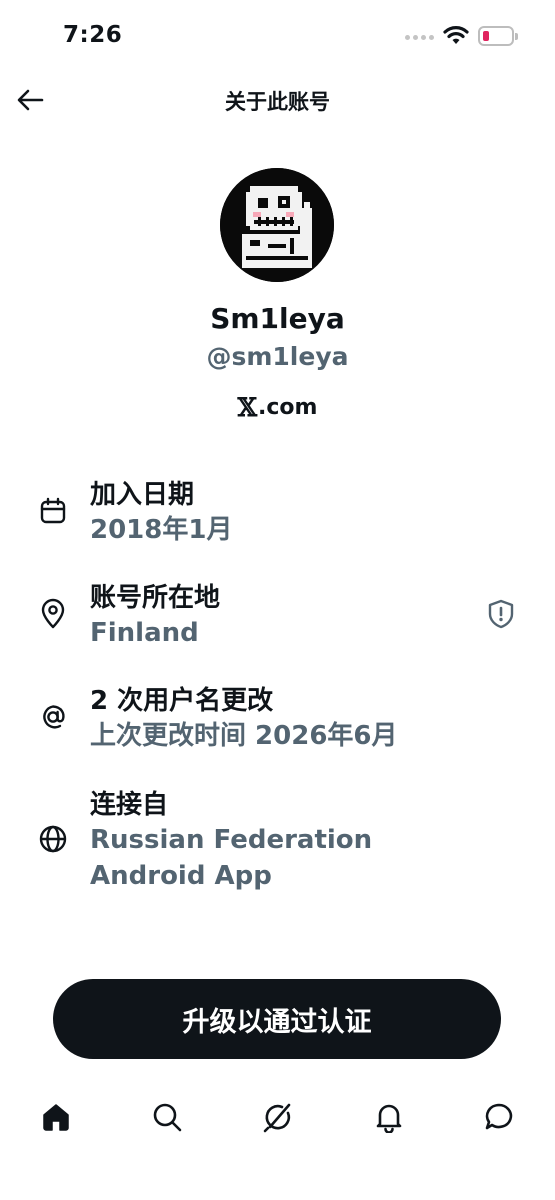 The height and width of the screenshot is (1200, 555). Describe the element at coordinates (142, 495) in the screenshot. I see `joined-date-label: 加入日期` at that location.